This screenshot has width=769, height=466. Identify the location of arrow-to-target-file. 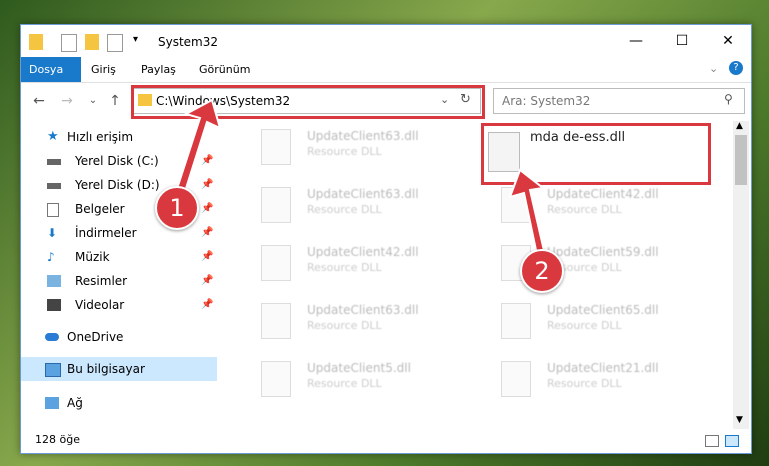
(527, 212).